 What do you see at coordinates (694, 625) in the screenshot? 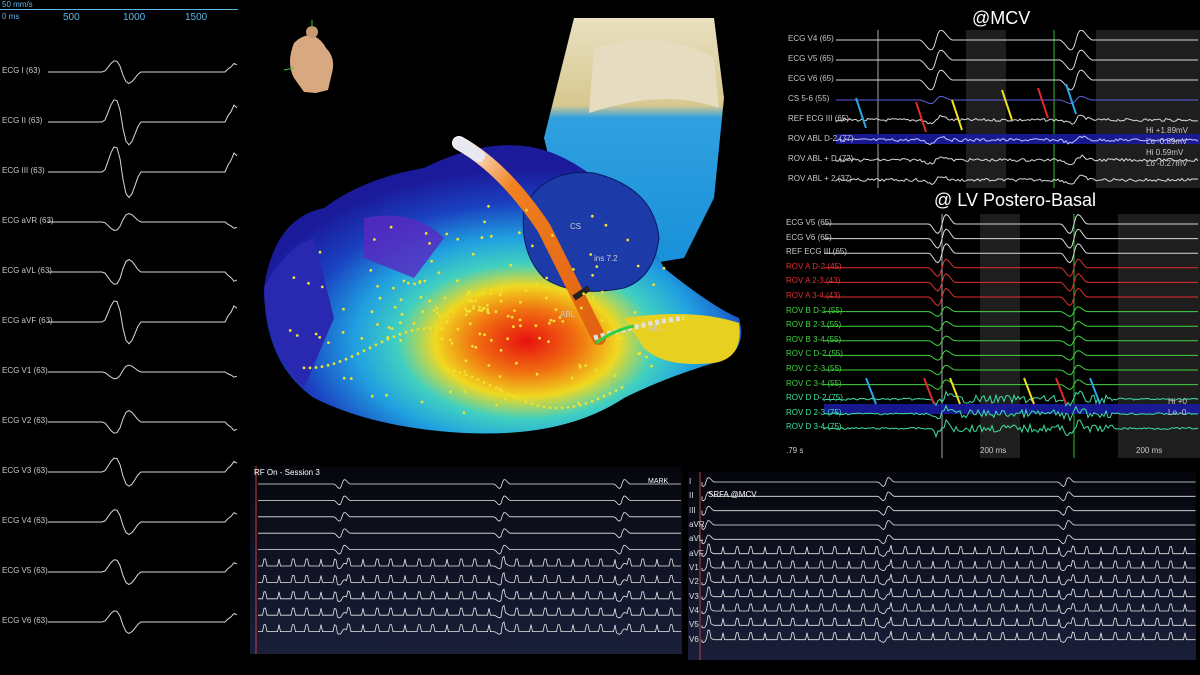
I see `srfa-lead-label: V5` at bounding box center [694, 625].